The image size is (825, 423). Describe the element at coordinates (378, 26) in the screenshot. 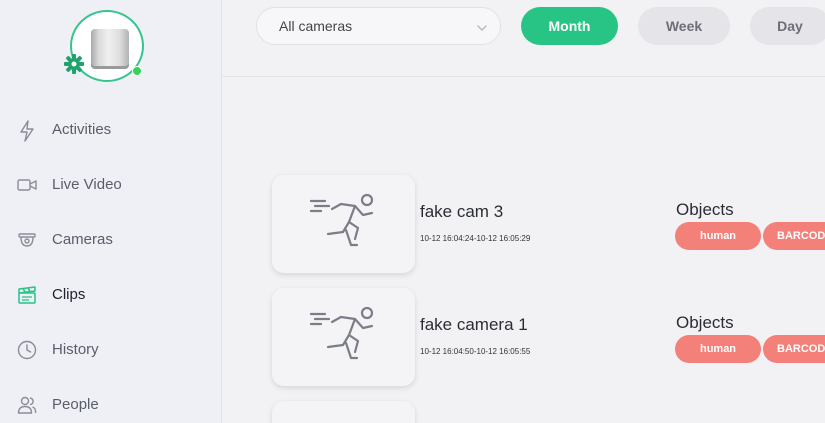

I see `camera-select: All cameras` at that location.